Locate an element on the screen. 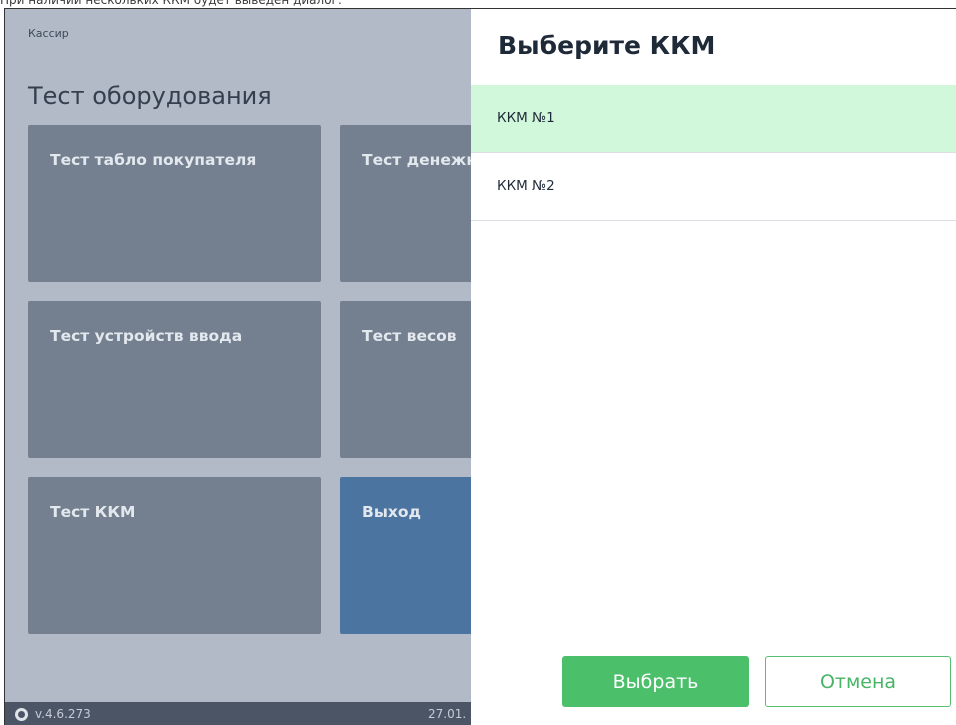 This screenshot has height=725, width=956. status-date: 27.01. is located at coordinates (447, 714).